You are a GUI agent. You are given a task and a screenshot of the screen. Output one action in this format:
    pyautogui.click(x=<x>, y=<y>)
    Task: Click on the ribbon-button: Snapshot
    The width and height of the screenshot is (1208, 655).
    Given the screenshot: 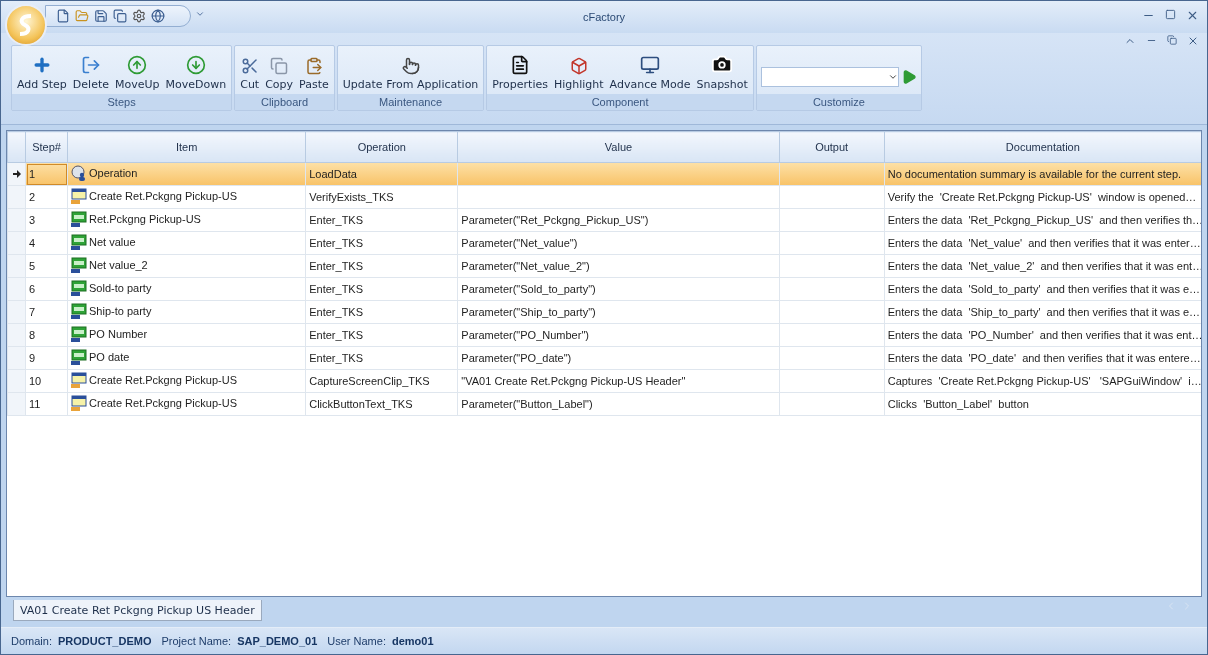 What is the action you would take?
    pyautogui.click(x=722, y=72)
    